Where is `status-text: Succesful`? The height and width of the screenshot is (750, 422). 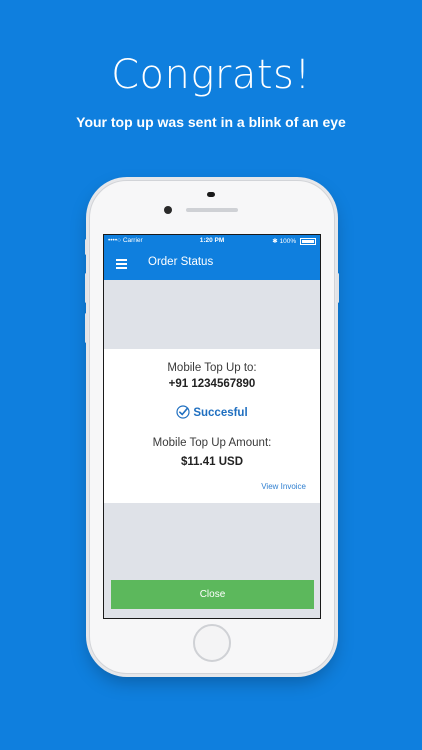
status-text: Succesful is located at coordinates (220, 413).